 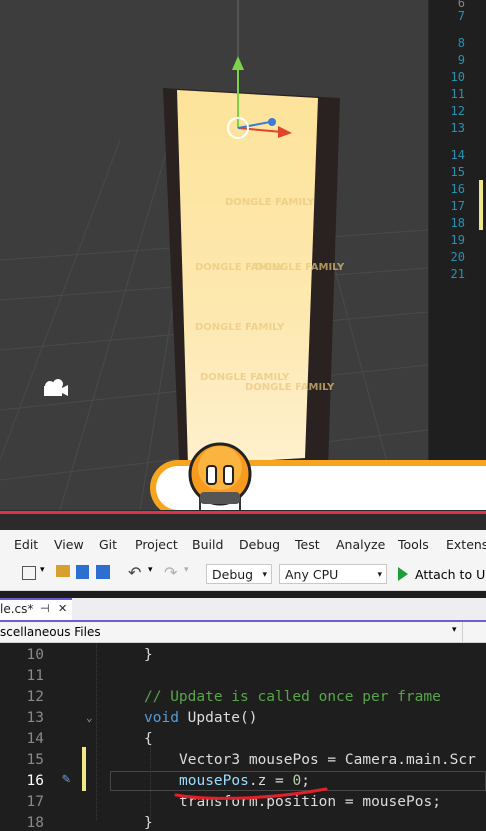 What do you see at coordinates (327, 760) in the screenshot?
I see `code-line-15: Vector3 mousePos = Camera.main.Scr` at bounding box center [327, 760].